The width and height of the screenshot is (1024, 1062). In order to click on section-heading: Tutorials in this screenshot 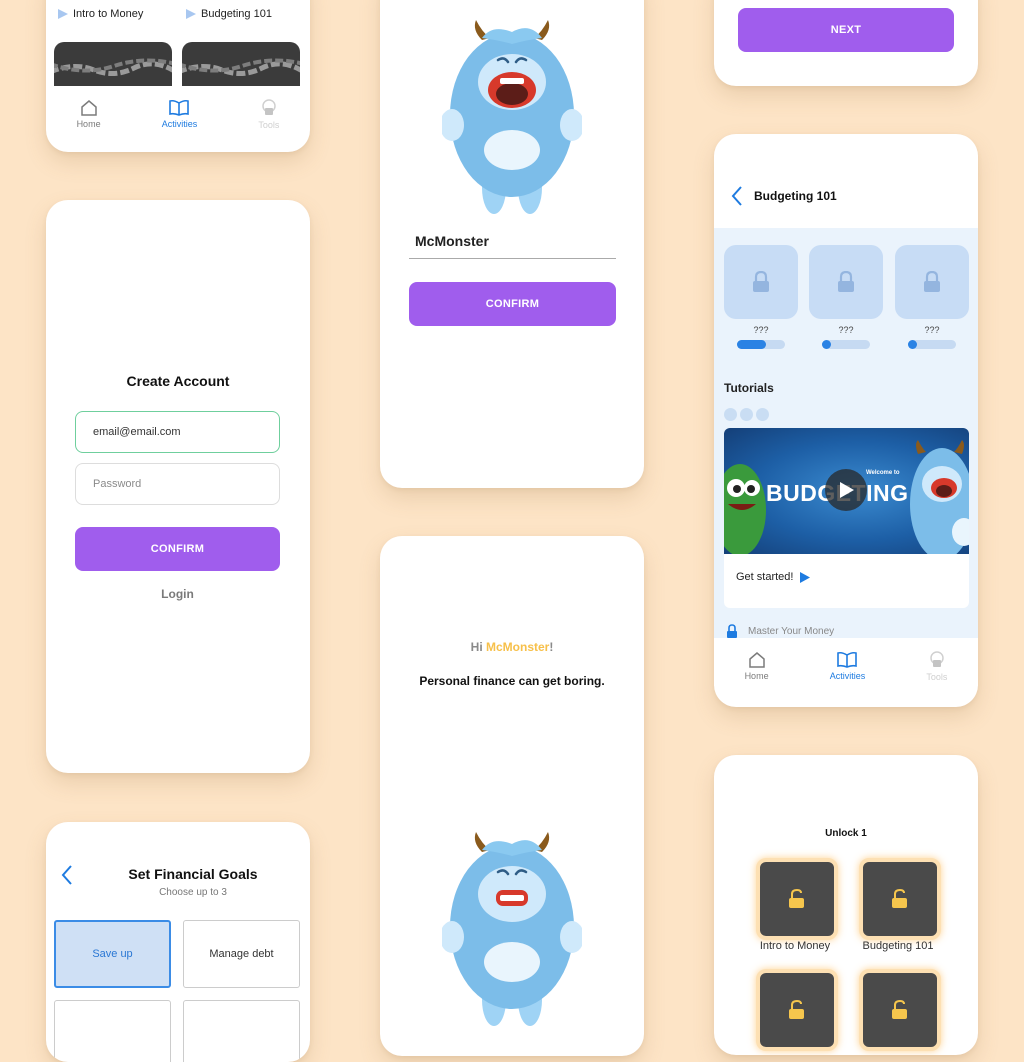, I will do `click(749, 388)`.